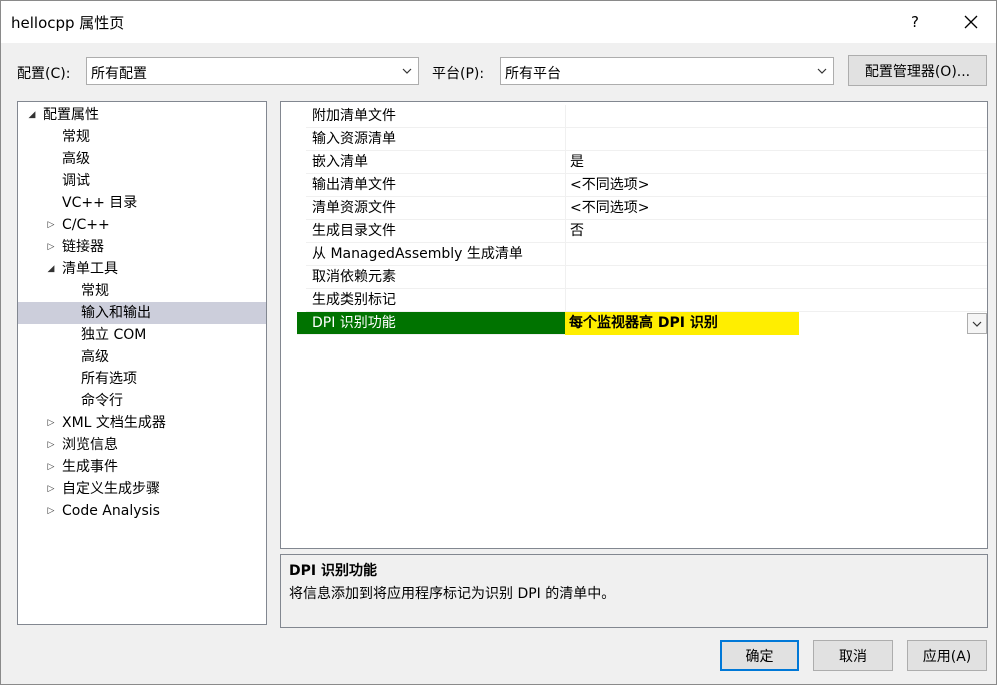 The width and height of the screenshot is (997, 685). What do you see at coordinates (533, 74) in the screenshot?
I see `platform-value: 所有平台` at bounding box center [533, 74].